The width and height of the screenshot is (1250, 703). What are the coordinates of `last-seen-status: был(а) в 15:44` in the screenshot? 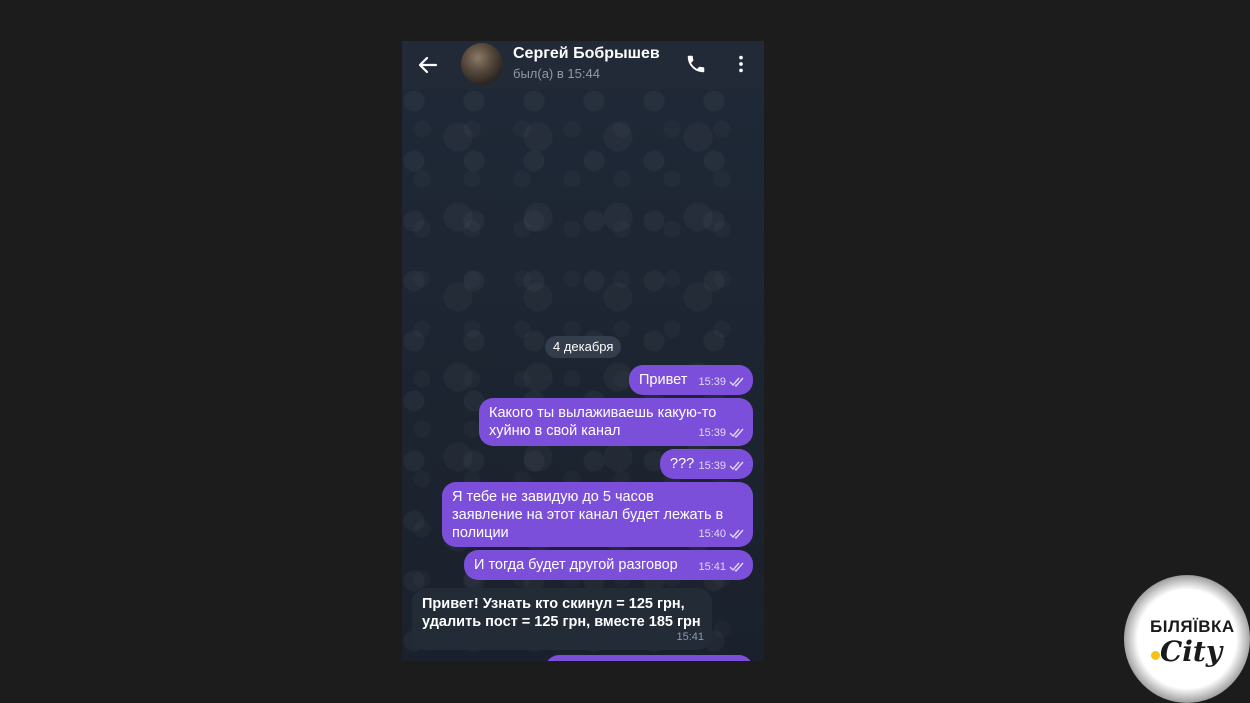 It's located at (556, 73).